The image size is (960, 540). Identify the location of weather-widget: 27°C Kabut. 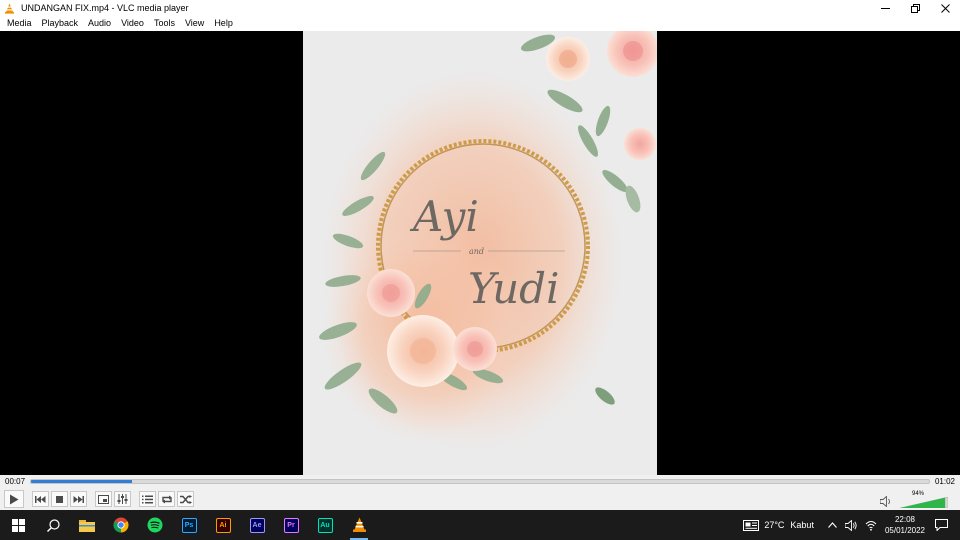
(778, 525).